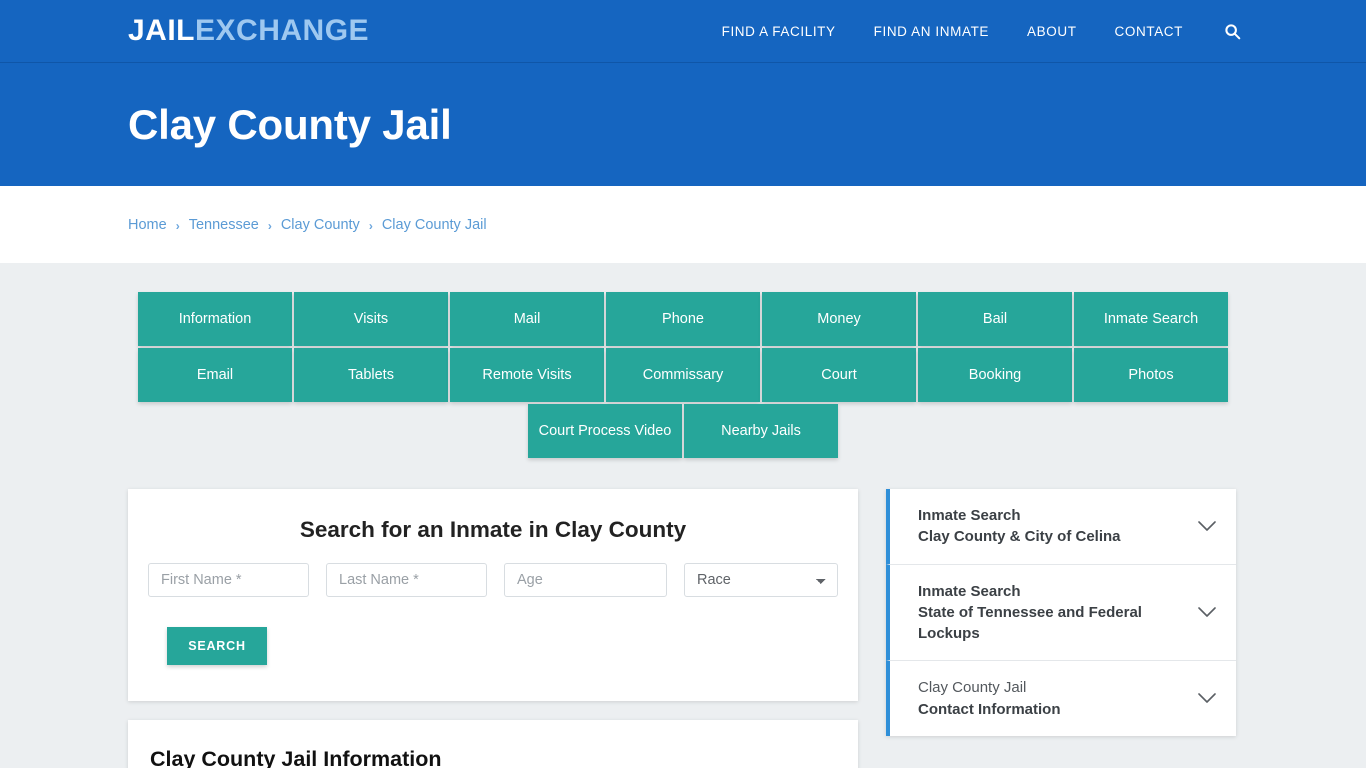 This screenshot has width=1366, height=768. What do you see at coordinates (162, 30) in the screenshot?
I see `logo-text-jail: JAIL` at bounding box center [162, 30].